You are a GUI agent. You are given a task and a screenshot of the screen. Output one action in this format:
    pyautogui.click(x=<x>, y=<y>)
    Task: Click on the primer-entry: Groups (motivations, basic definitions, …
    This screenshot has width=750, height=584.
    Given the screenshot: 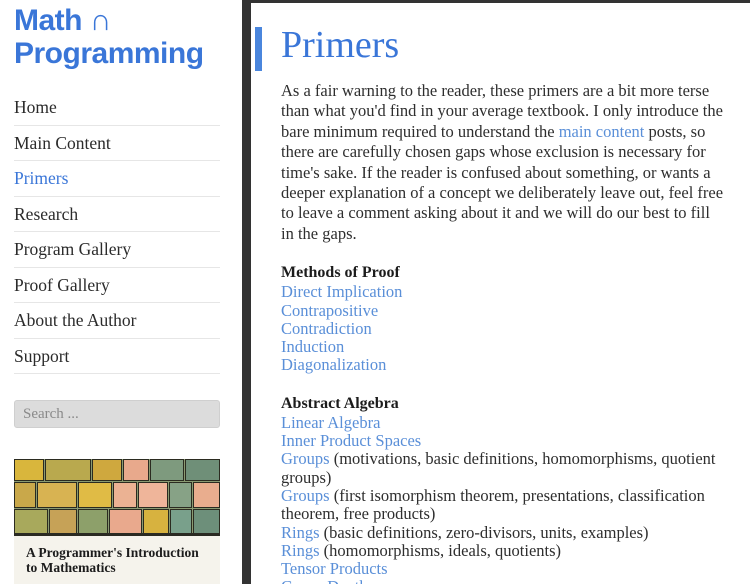 What is the action you would take?
    pyautogui.click(x=503, y=468)
    